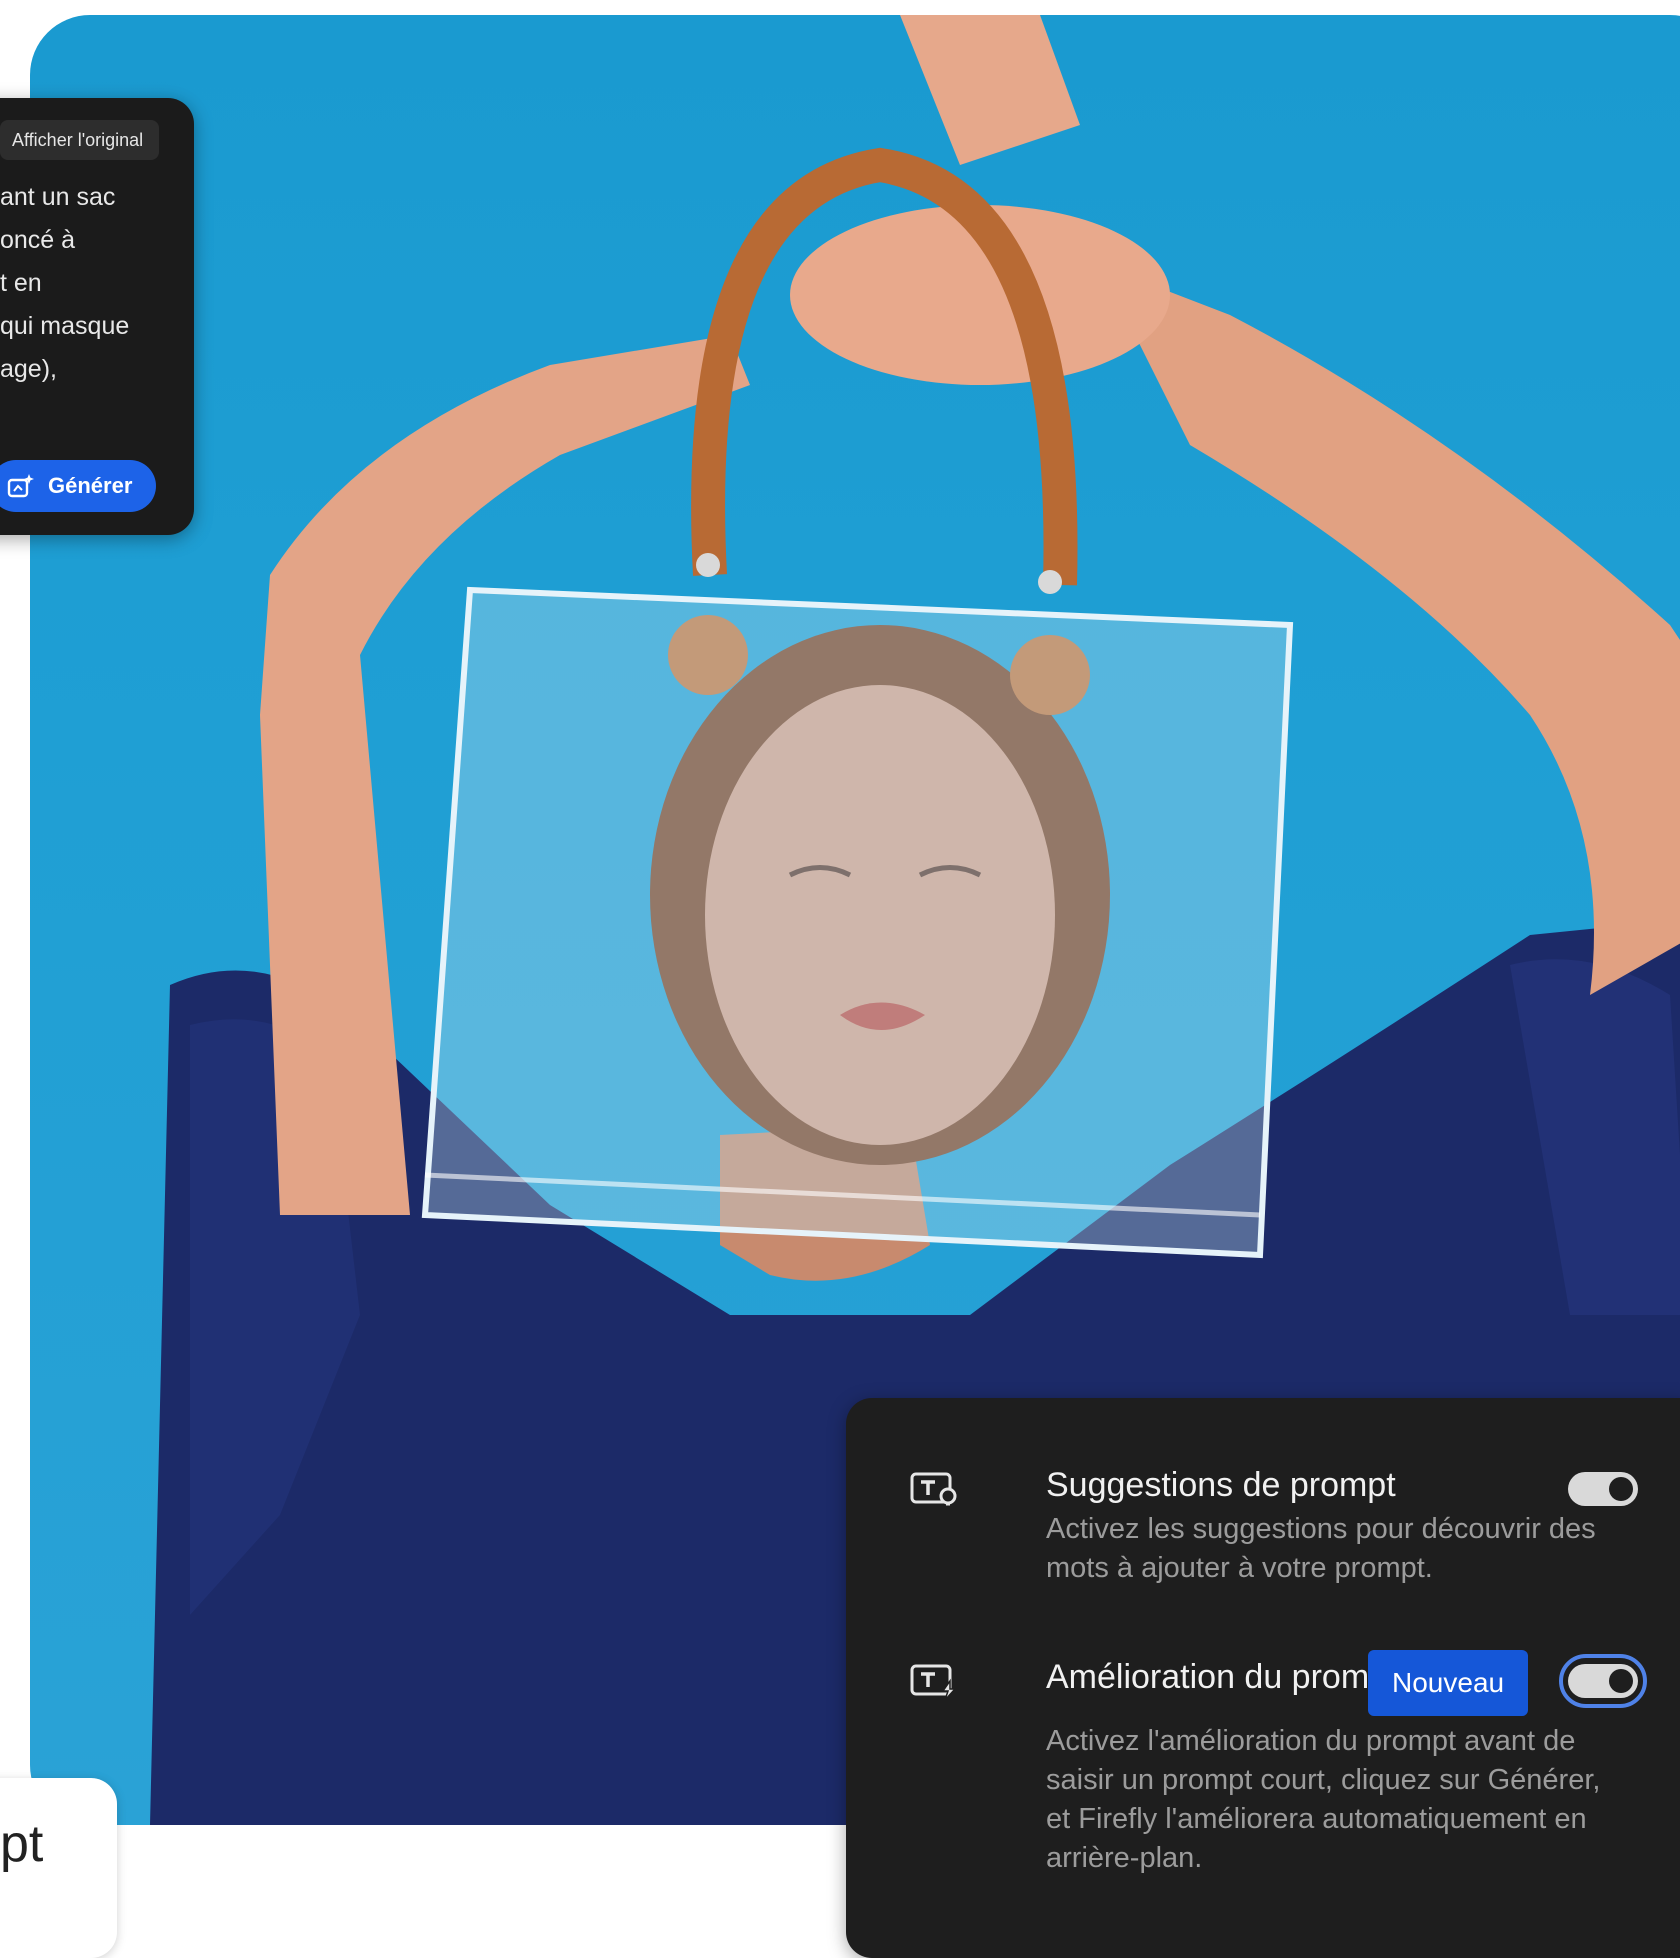 This screenshot has height=1958, width=1680. Describe the element at coordinates (21, 283) in the screenshot. I see `prompt-line: t en` at that location.